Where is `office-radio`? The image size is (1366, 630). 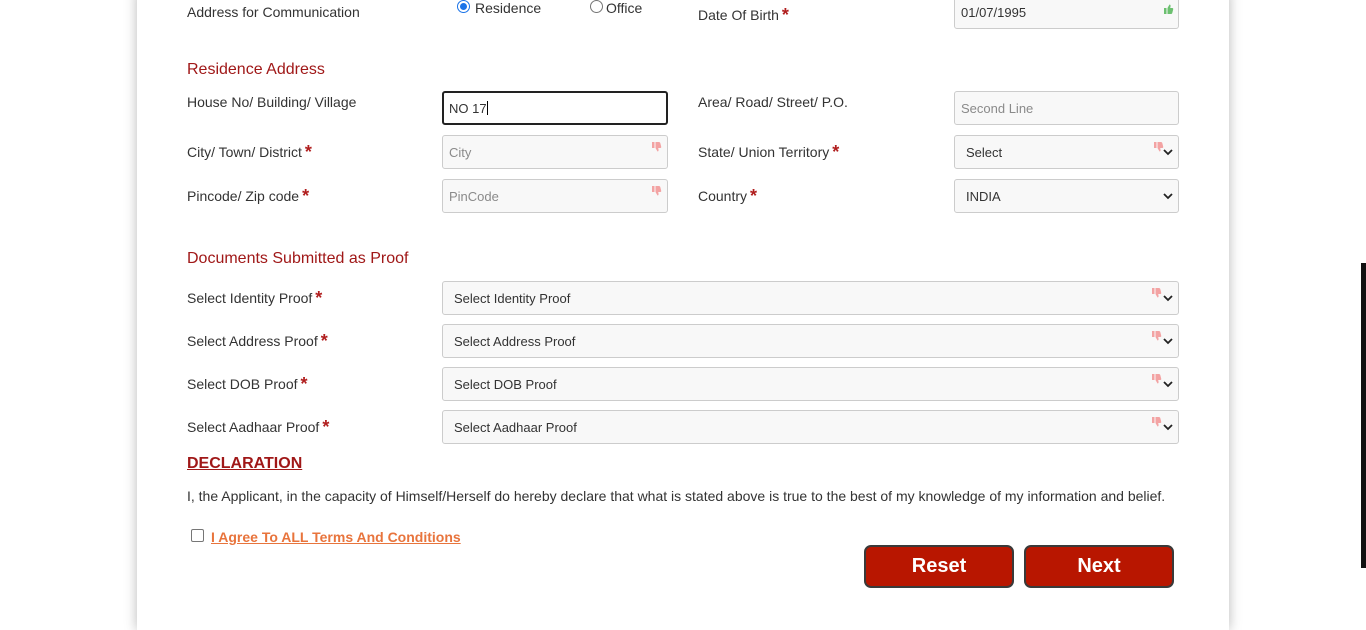
office-radio is located at coordinates (596, 6).